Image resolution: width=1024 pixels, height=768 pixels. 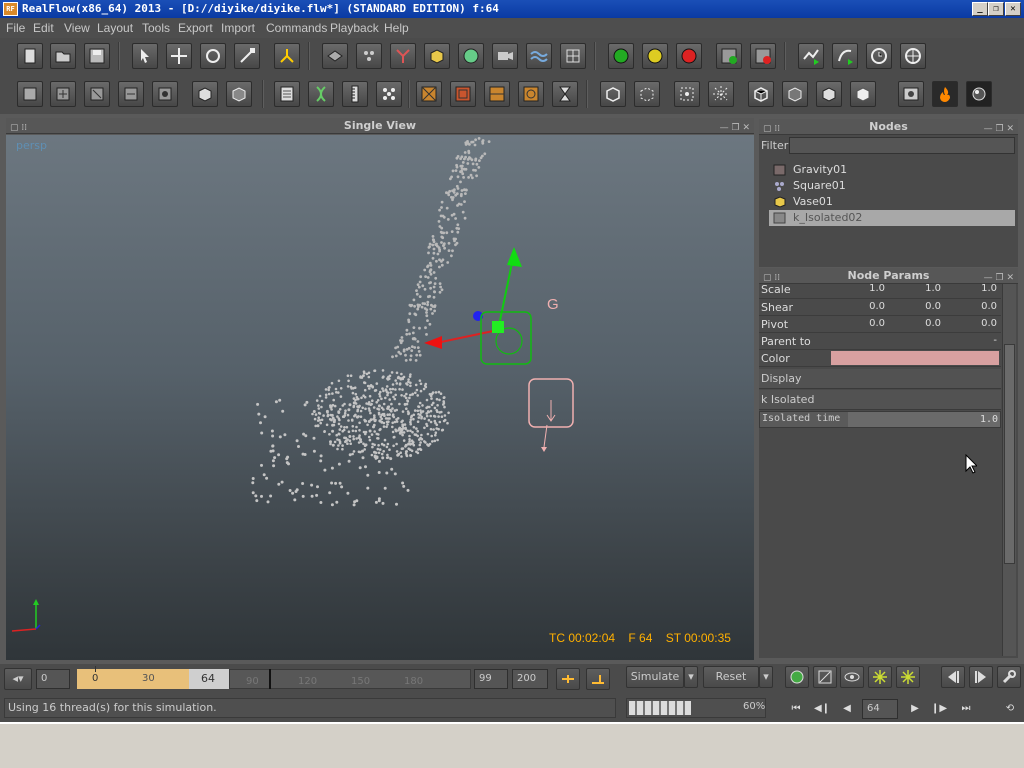 I want to click on new-scene-icon, so click(x=30, y=56).